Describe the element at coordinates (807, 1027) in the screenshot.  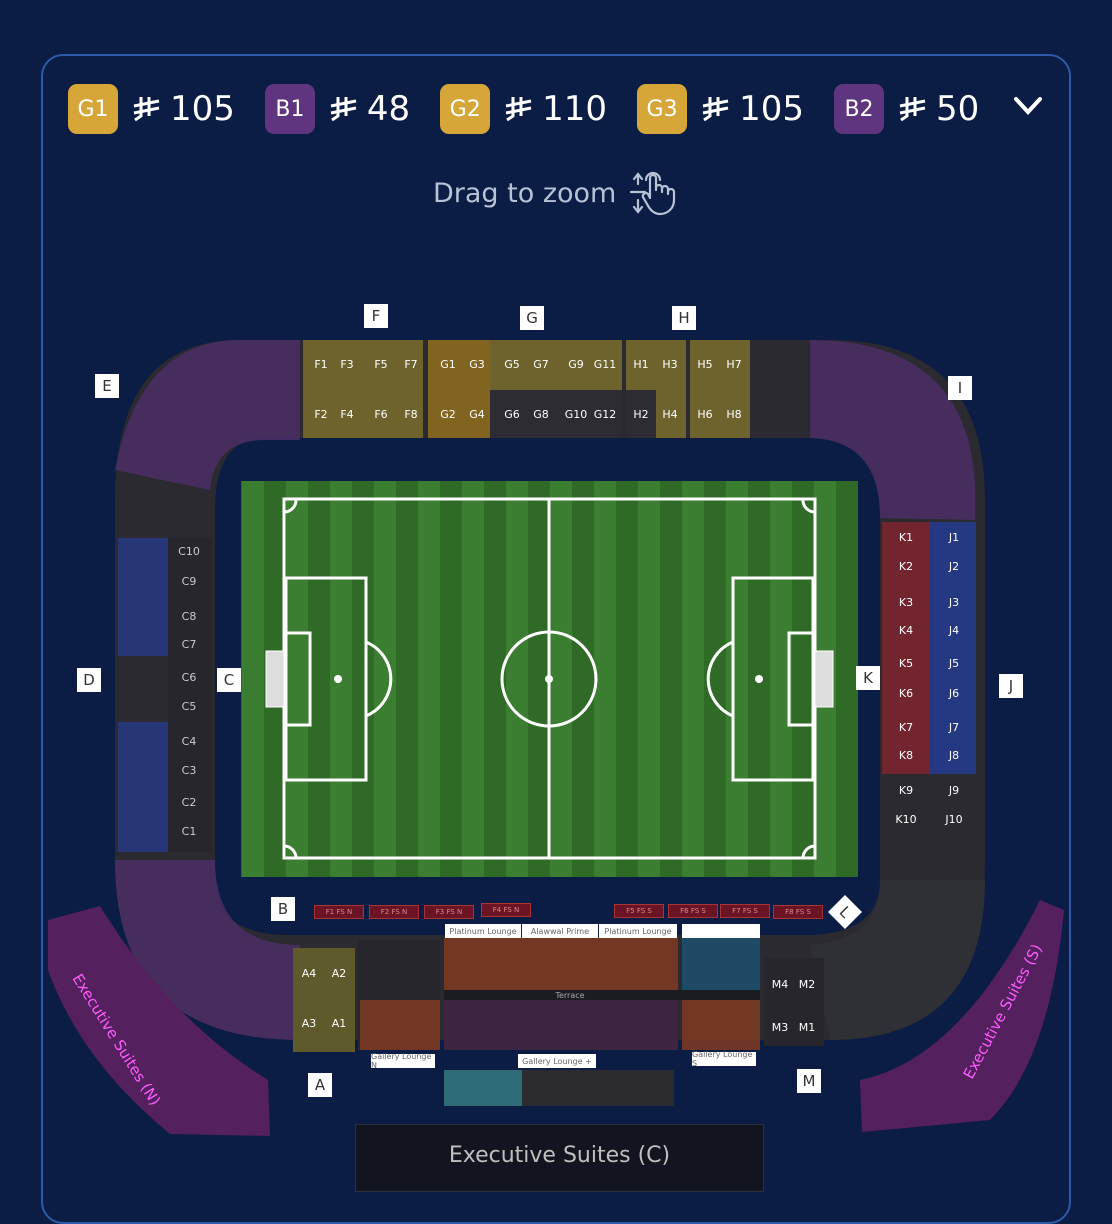
I see `block-m1: M1` at that location.